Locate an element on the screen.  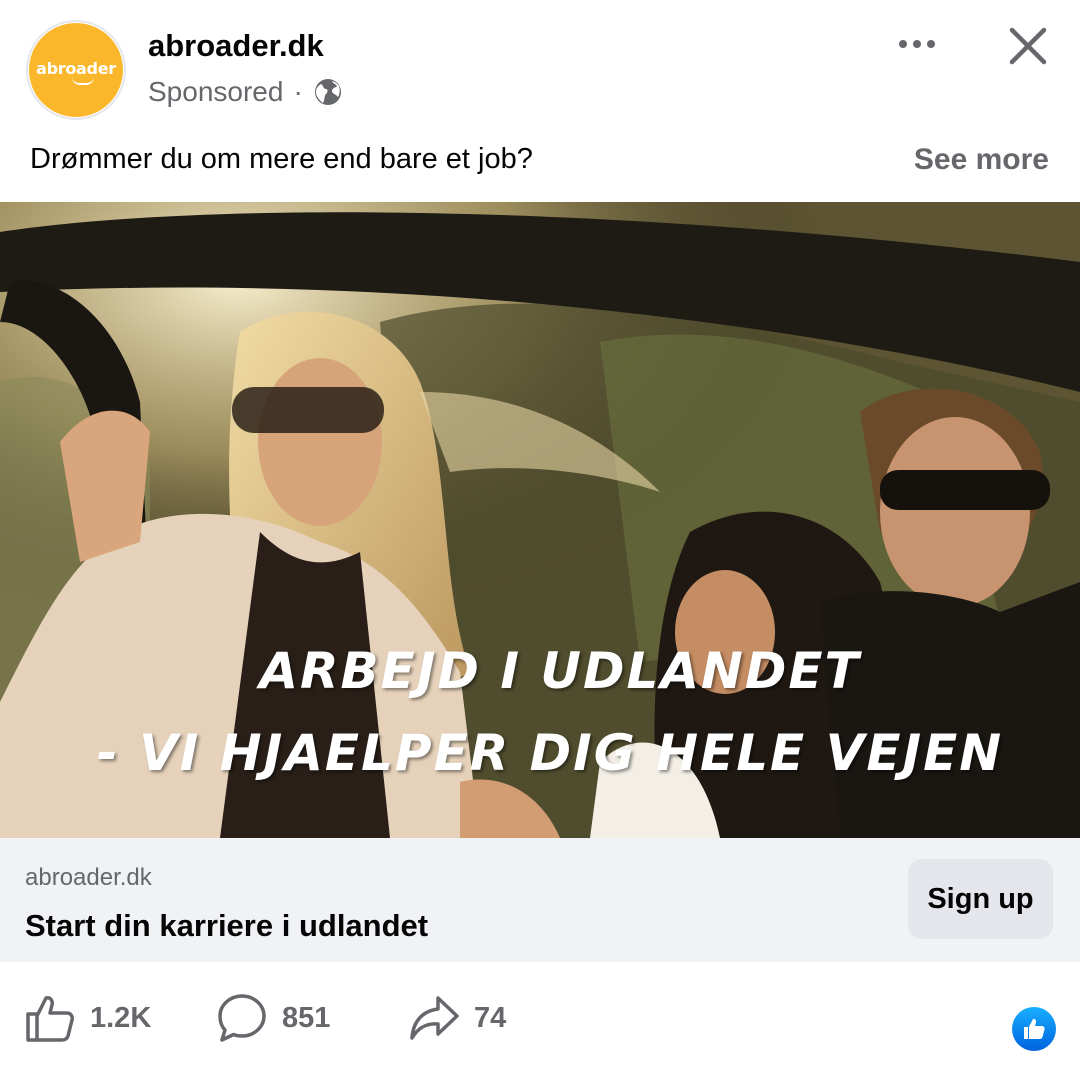
share-arrow-icon is located at coordinates (434, 1018).